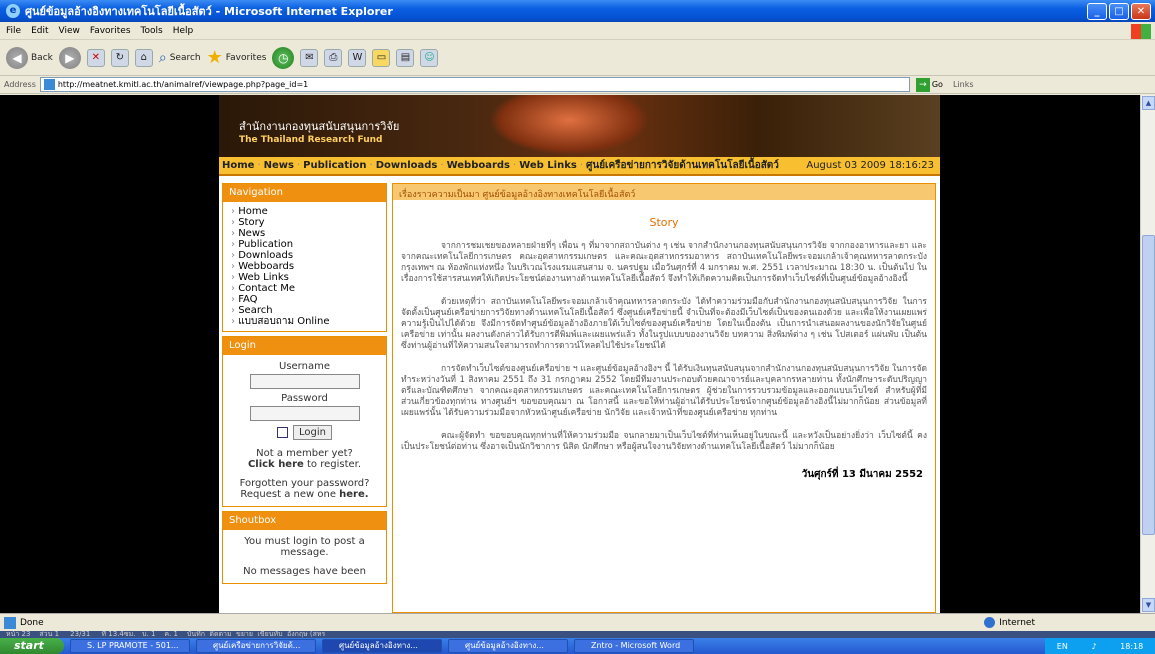 This screenshot has height=654, width=1155. I want to click on remember-checkbox, so click(282, 432).